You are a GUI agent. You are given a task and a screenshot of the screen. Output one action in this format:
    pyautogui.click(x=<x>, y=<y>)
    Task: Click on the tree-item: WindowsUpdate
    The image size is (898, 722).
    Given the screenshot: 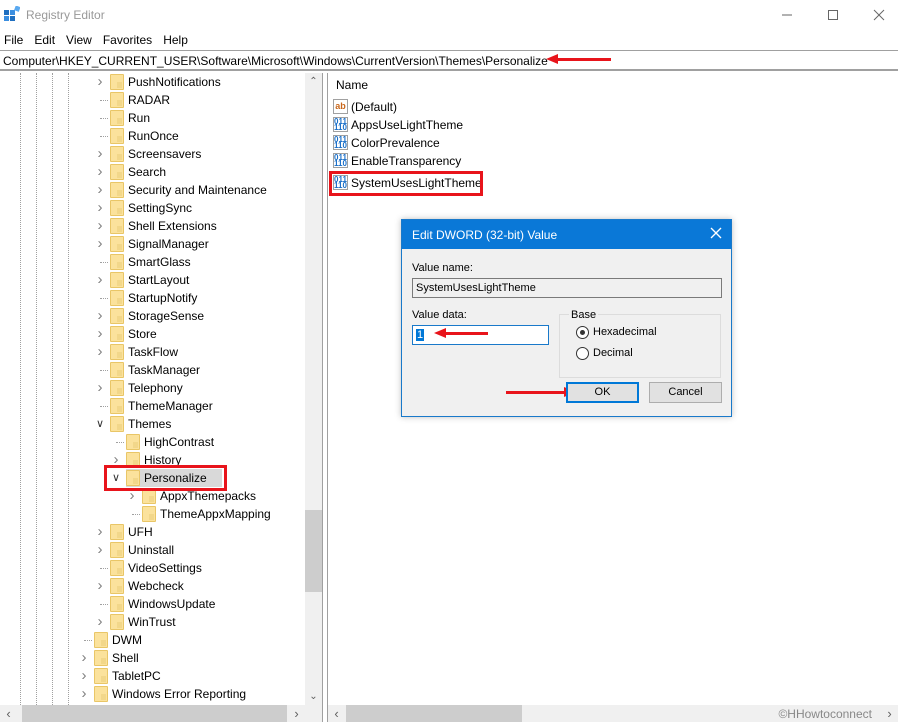 What is the action you would take?
    pyautogui.click(x=152, y=604)
    